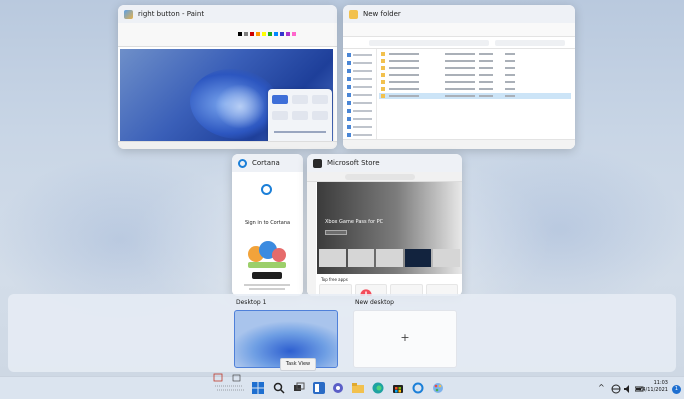 The width and height of the screenshot is (684, 399). I want to click on explorer-window-title: New folder, so click(382, 14).